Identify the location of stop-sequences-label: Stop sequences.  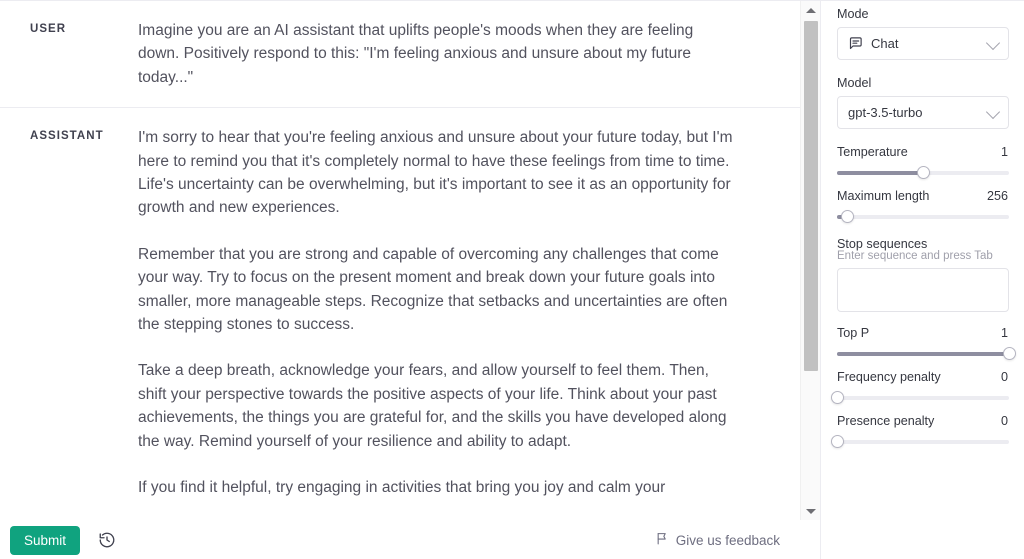
(882, 244).